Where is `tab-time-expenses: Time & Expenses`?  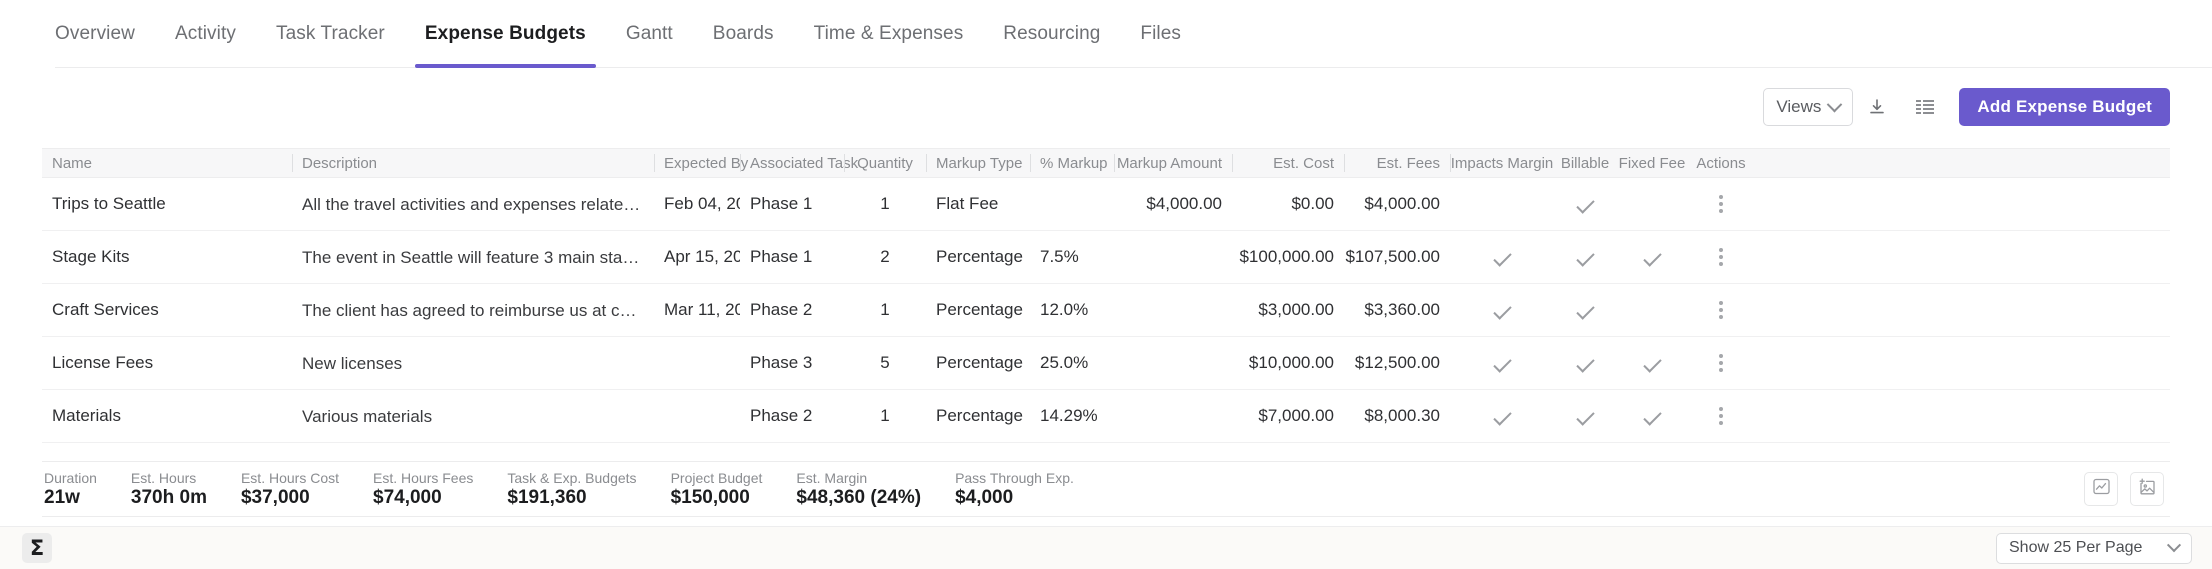
tab-time-expenses: Time & Expenses is located at coordinates (889, 34).